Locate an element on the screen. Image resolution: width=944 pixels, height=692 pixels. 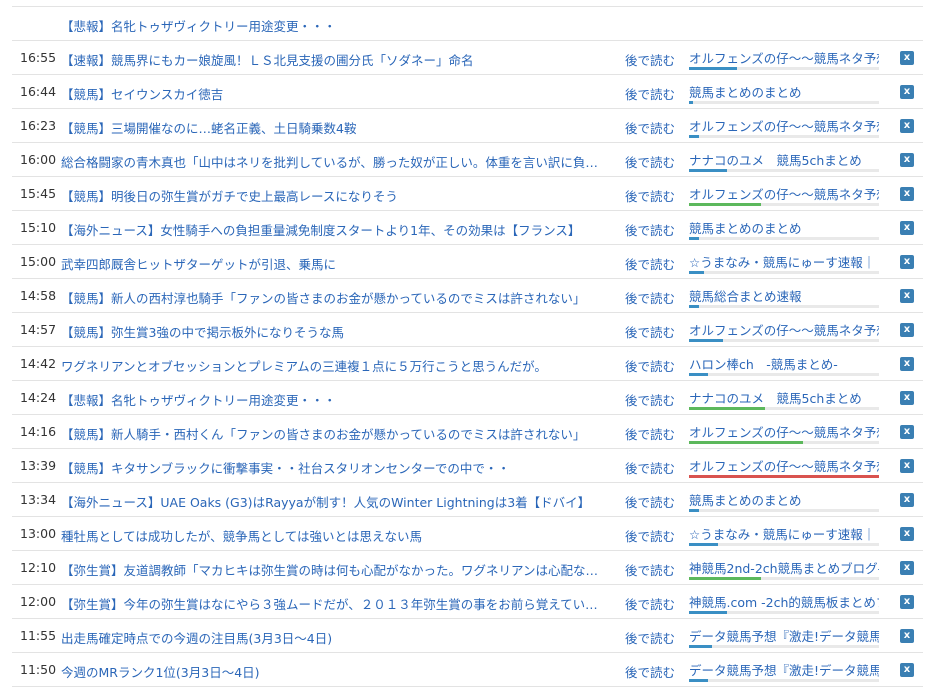
source-site-link: 神競馬2nd-2ch競馬まとめブログ- is located at coordinates (784, 567).